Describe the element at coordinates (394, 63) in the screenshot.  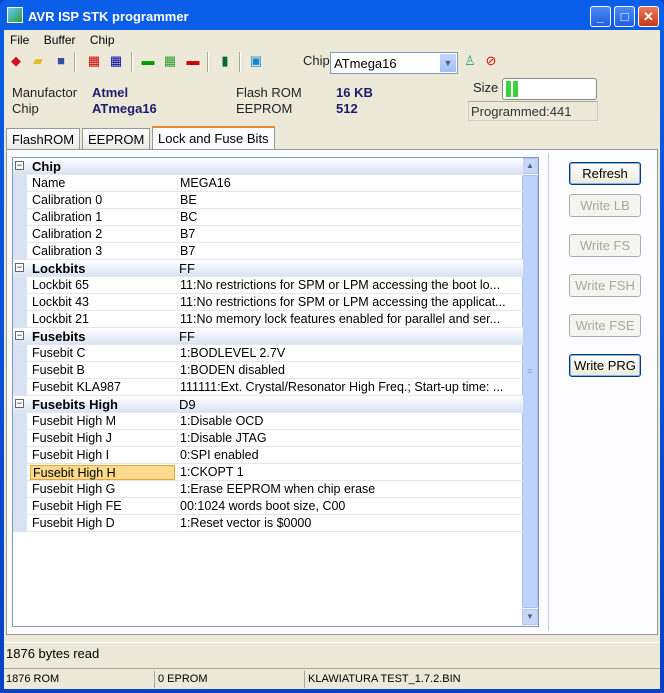
I see `chip-select: ATmega16 ▼` at that location.